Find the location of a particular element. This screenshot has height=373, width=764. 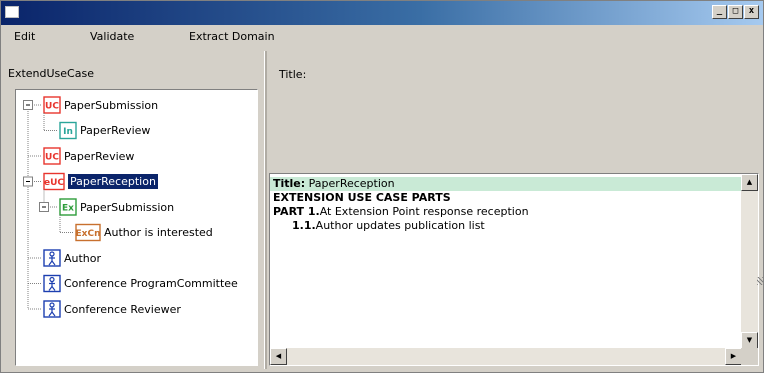

svg-text: ExCn is located at coordinates (88, 234).